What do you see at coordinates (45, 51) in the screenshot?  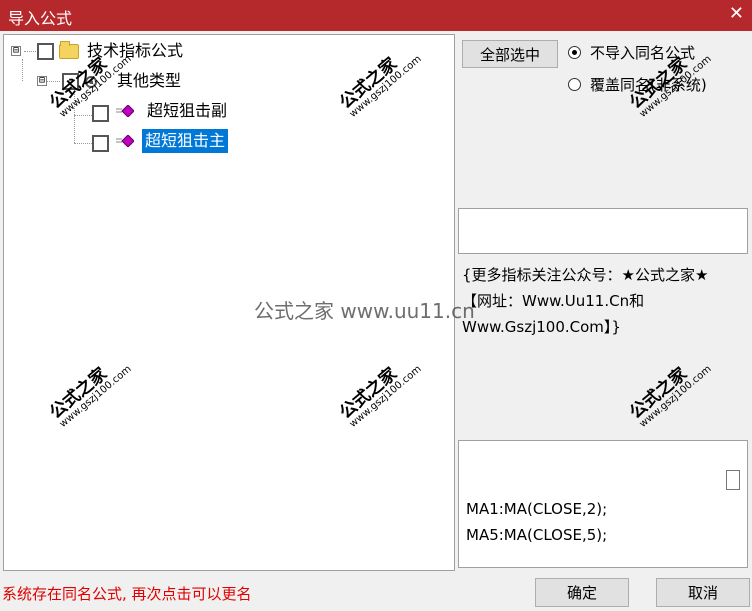 I see `root-checkbox` at bounding box center [45, 51].